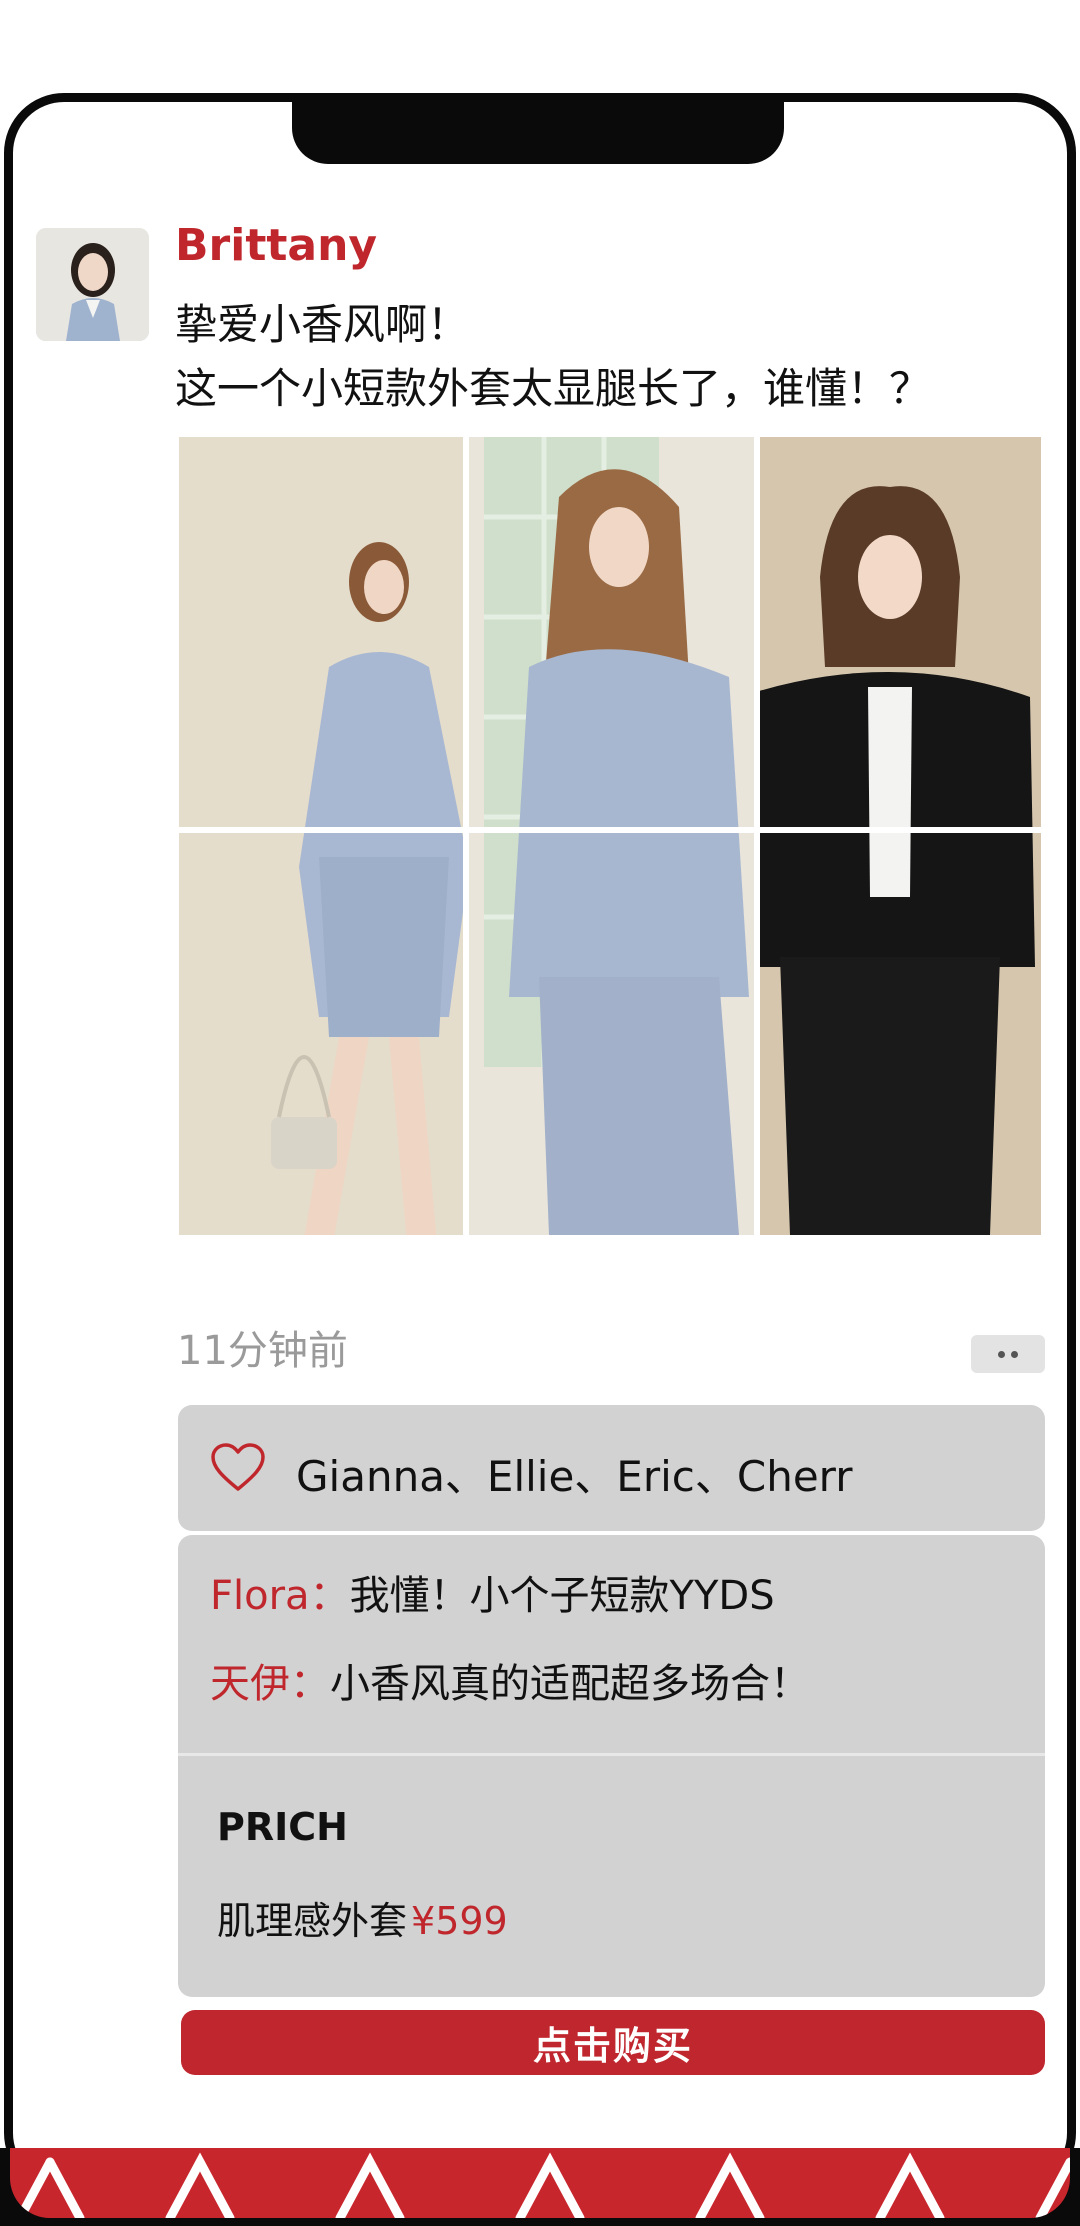  What do you see at coordinates (322, 324) in the screenshot?
I see `post-text-line-1: 挚爱小香风啊！` at bounding box center [322, 324].